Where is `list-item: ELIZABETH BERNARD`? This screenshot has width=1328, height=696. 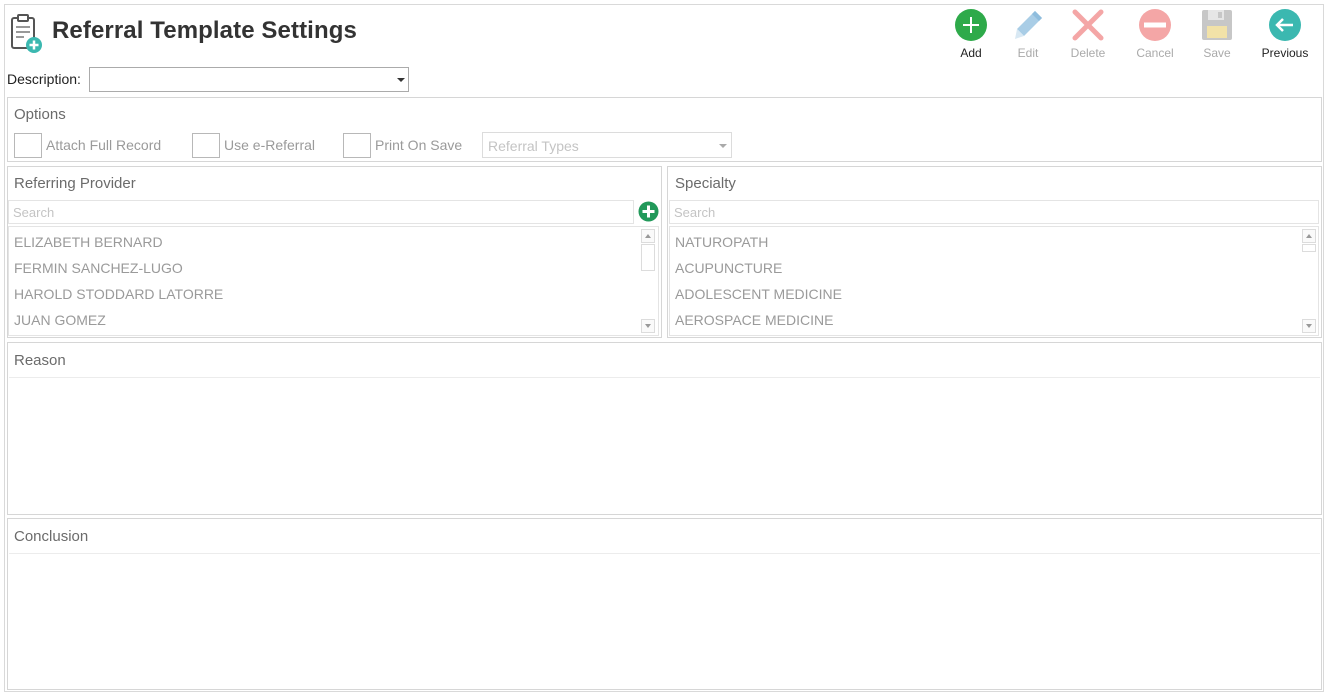 list-item: ELIZABETH BERNARD is located at coordinates (88, 242).